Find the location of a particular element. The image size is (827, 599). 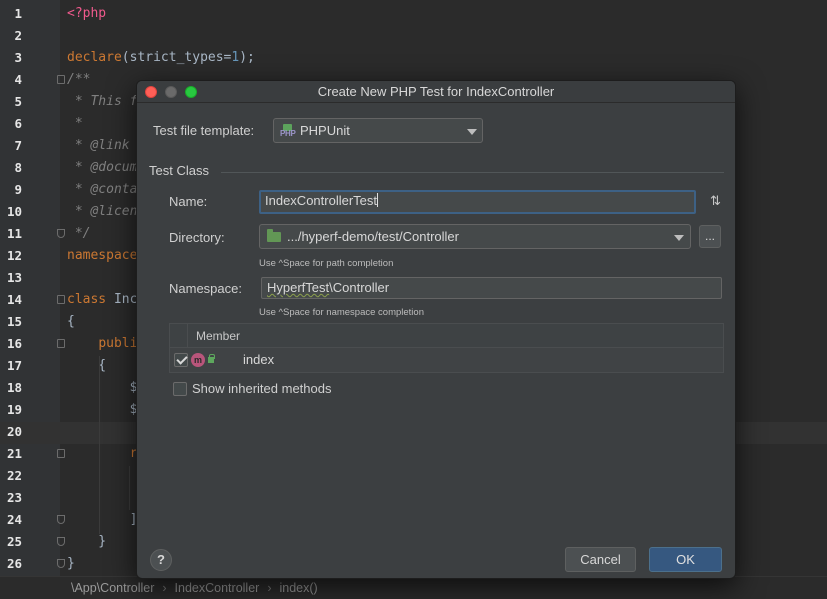

close-window-button is located at coordinates (151, 92).